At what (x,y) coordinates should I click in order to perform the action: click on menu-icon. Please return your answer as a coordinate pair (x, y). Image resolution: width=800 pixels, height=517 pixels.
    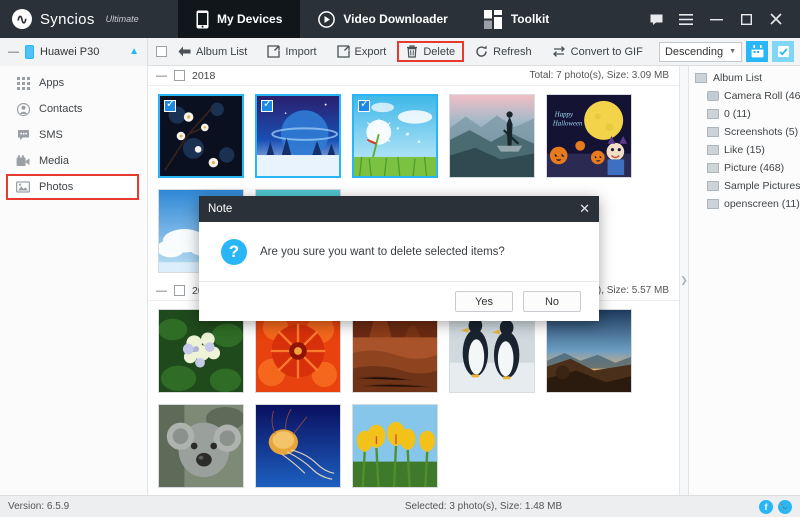
    Looking at the image, I should click on (686, 19).